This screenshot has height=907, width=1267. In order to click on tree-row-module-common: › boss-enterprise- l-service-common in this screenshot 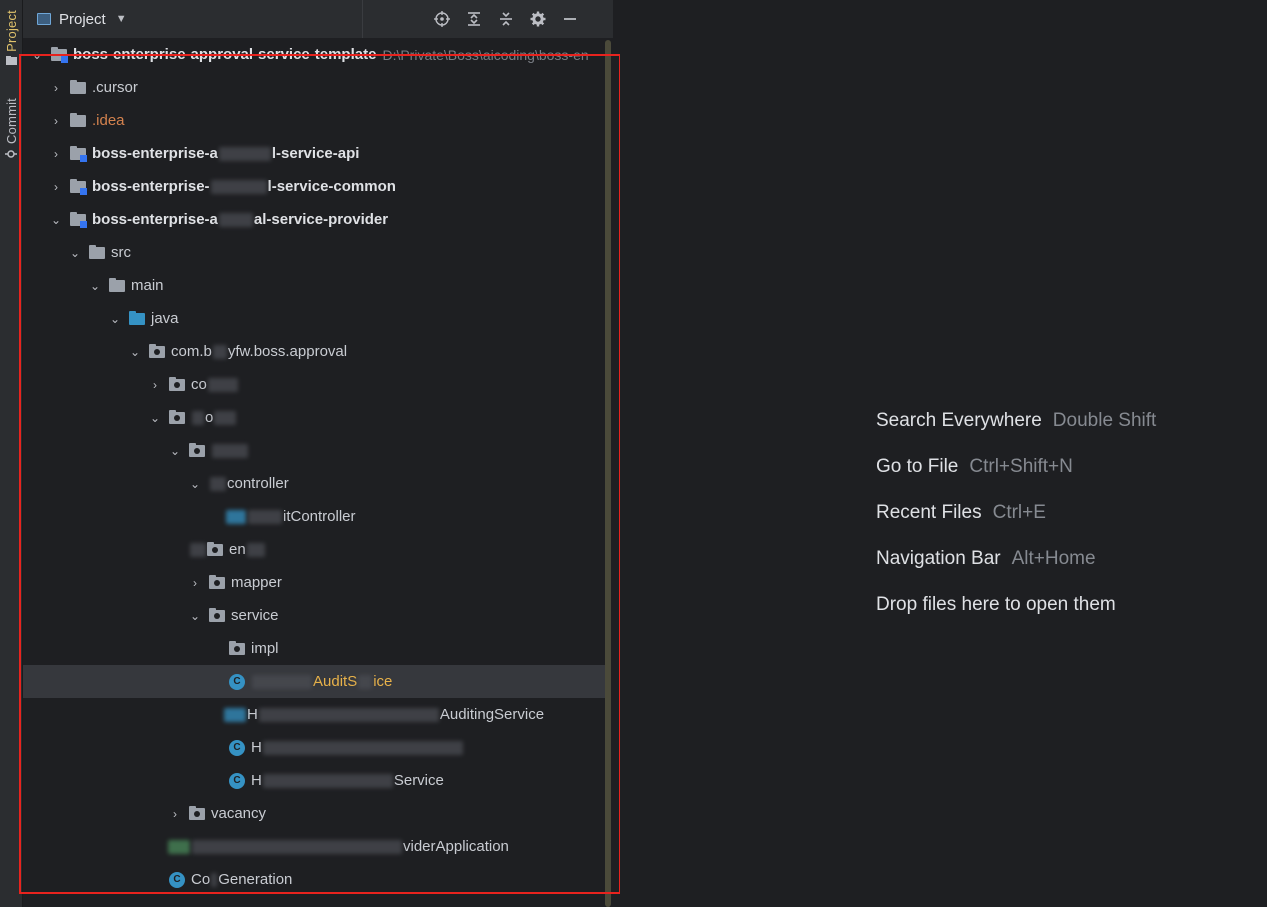, I will do `click(314, 186)`.